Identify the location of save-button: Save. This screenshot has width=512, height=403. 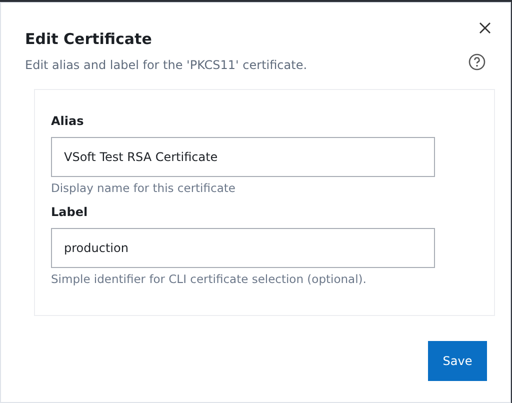
(457, 361).